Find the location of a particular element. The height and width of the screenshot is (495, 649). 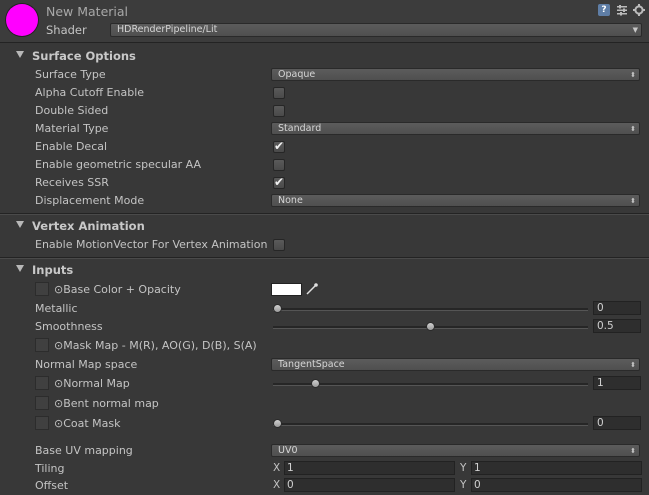

coat-mask-slider-thumb is located at coordinates (277, 423).